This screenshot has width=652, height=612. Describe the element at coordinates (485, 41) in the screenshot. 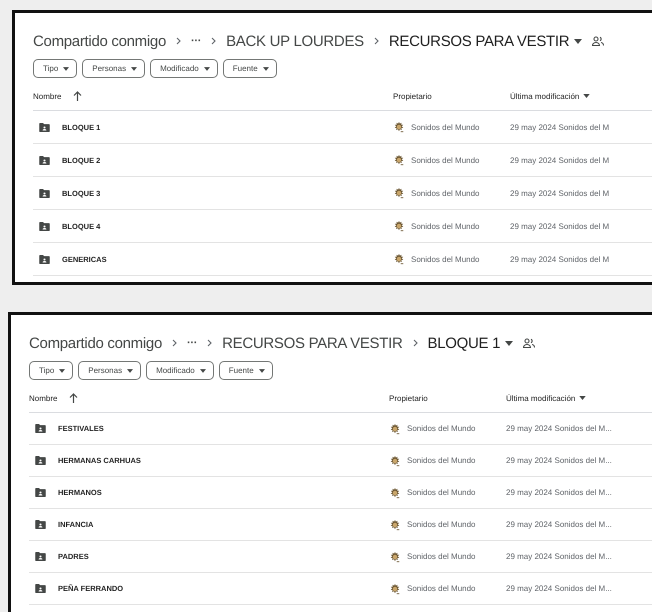

I see `current-folder-button: RECURSOS PARA VESTIR` at that location.